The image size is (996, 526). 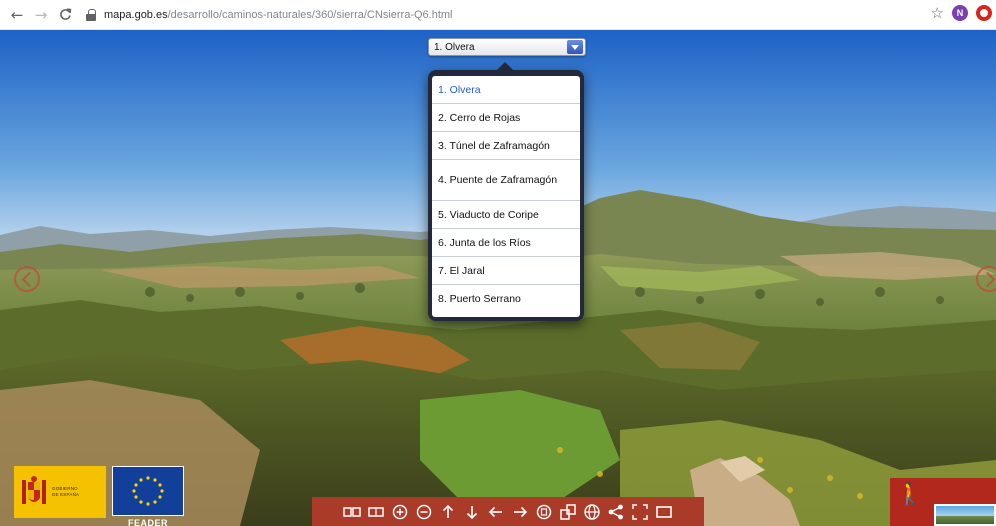 What do you see at coordinates (506, 180) in the screenshot?
I see `location-option: 4. Puente de Zaframagón` at bounding box center [506, 180].